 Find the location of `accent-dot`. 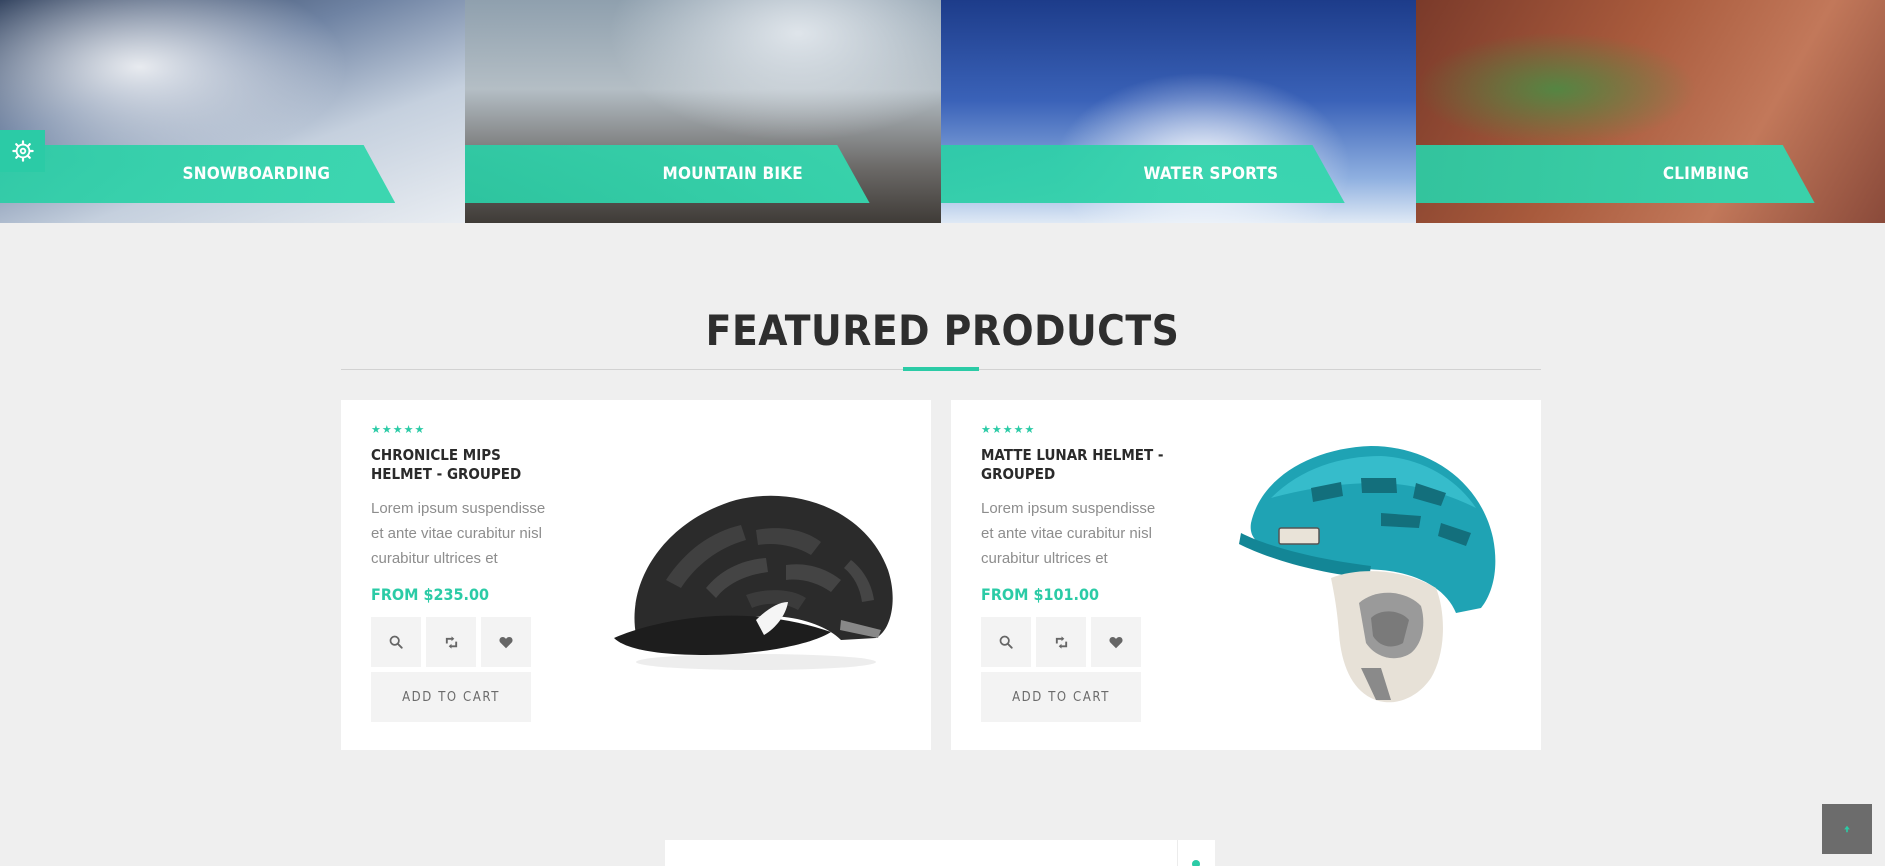

accent-dot is located at coordinates (1196, 863).